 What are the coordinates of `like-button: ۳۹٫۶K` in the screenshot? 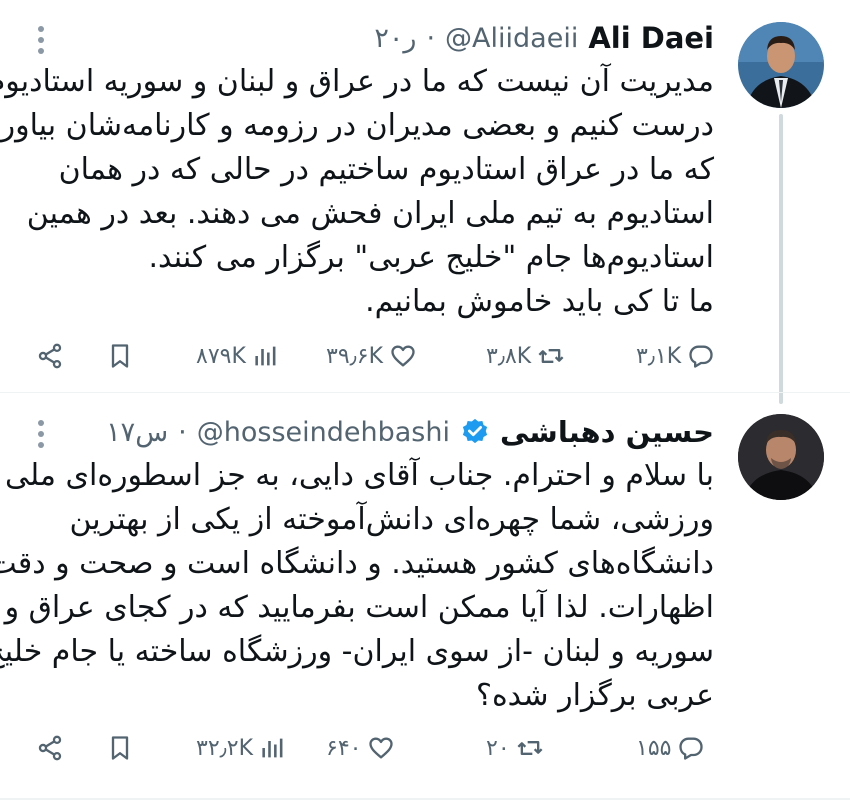 It's located at (371, 356).